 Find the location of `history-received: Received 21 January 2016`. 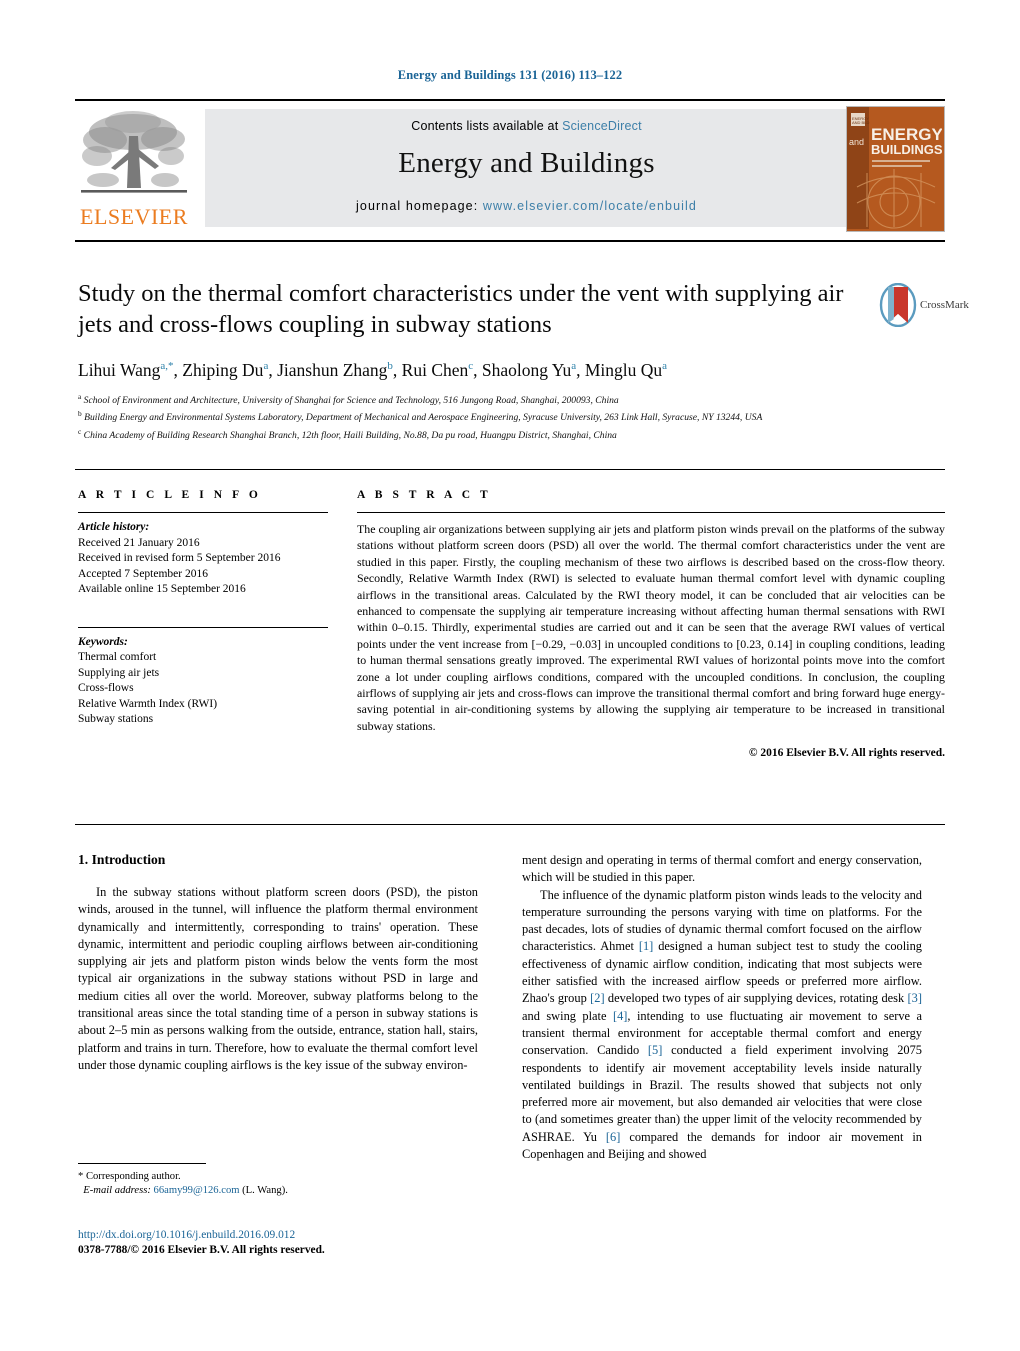

history-received: Received 21 January 2016 is located at coordinates (139, 542).